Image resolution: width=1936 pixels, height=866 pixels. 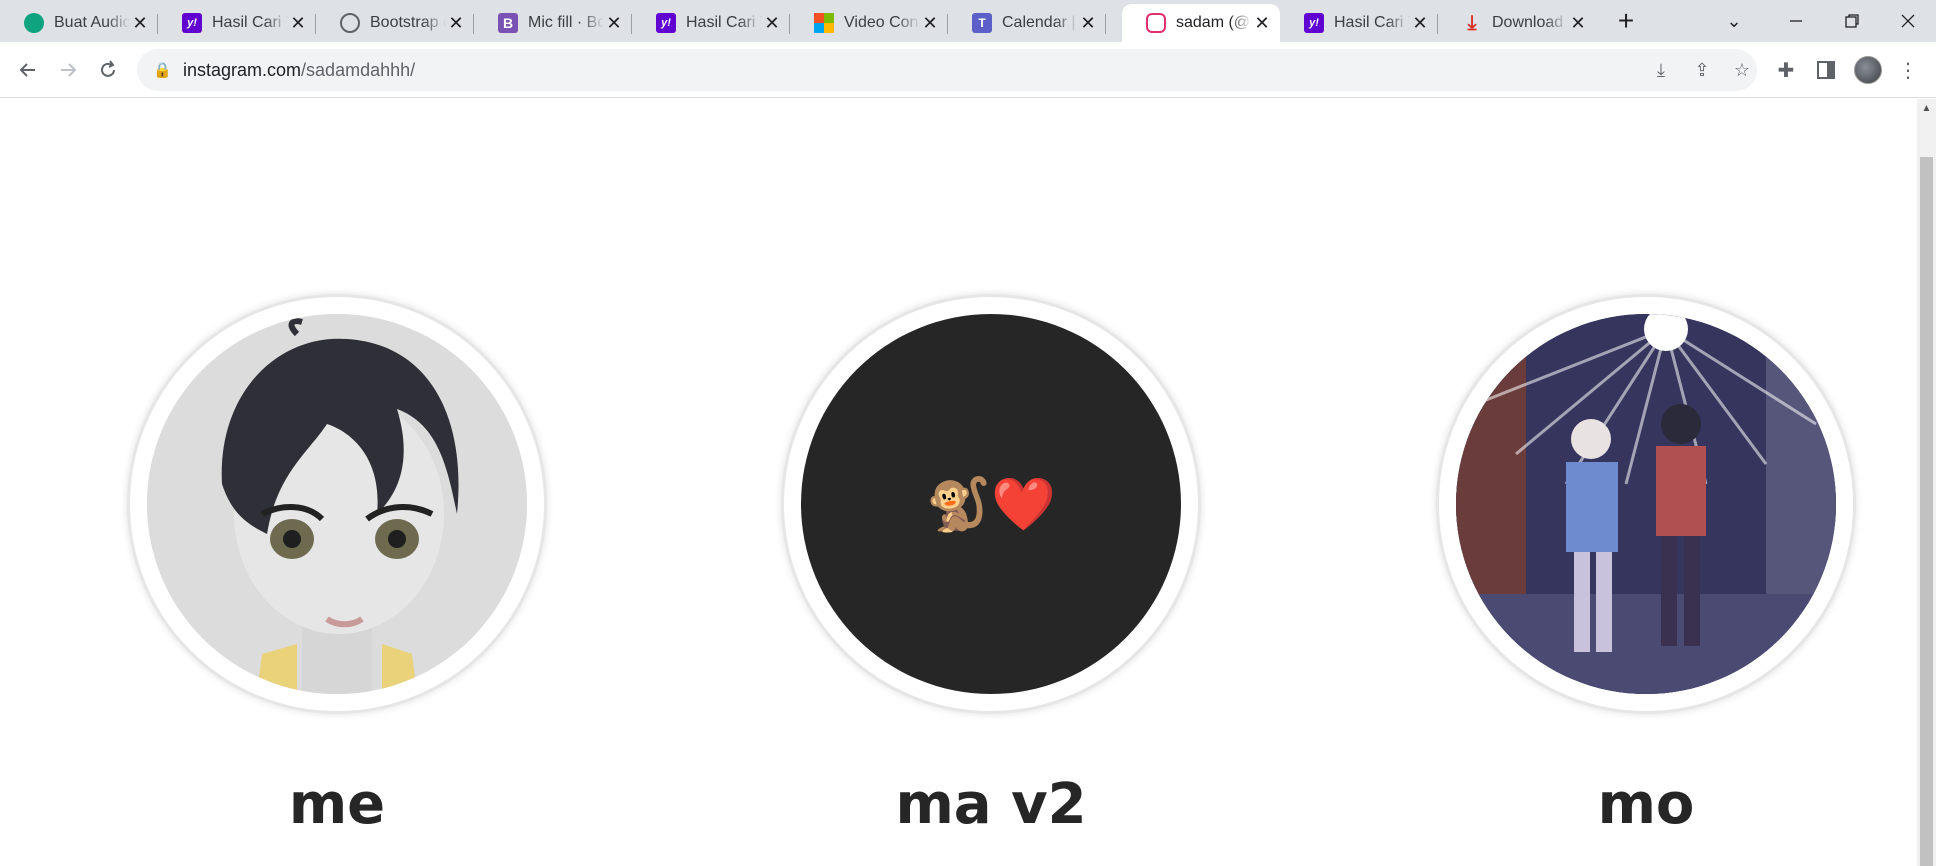 I want to click on side-panel-icon-glyph, so click(x=1826, y=70).